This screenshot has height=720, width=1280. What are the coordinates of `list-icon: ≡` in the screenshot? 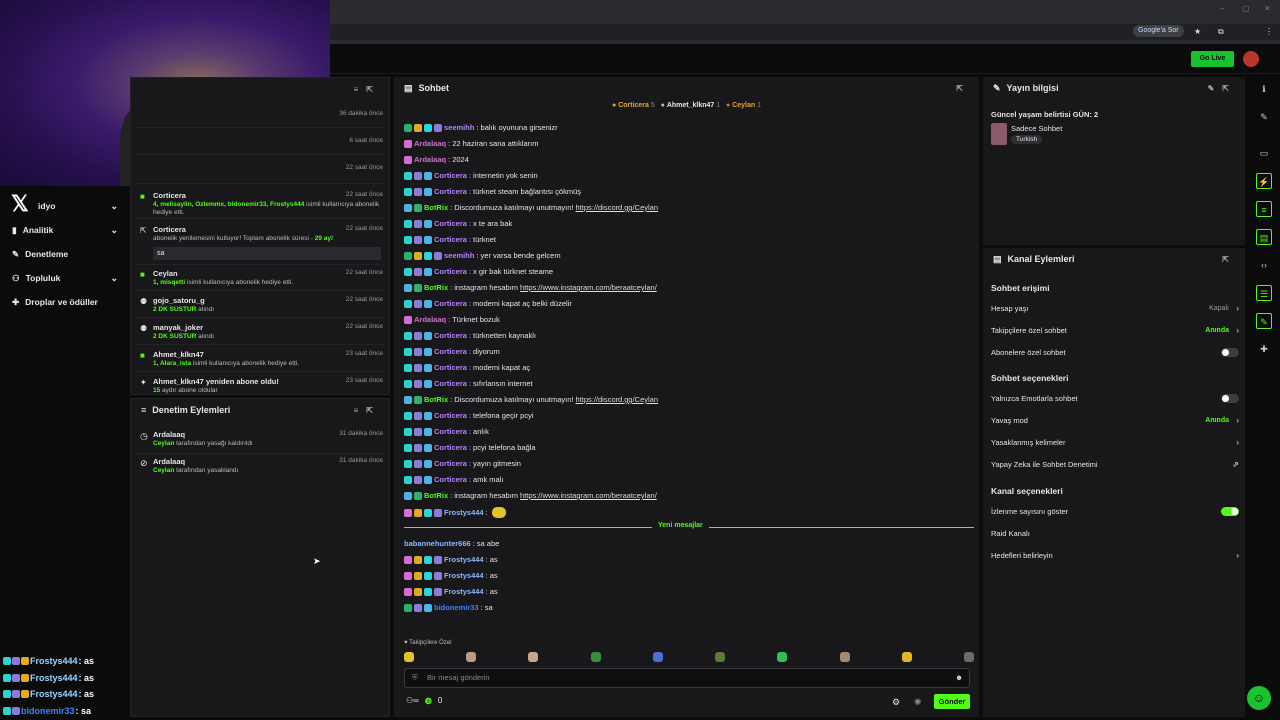 It's located at (1264, 209).